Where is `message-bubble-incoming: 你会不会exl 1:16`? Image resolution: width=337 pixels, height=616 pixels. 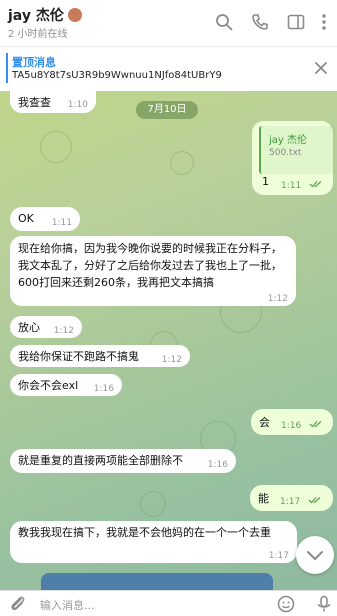 message-bubble-incoming: 你会不会exl 1:16 is located at coordinates (66, 385).